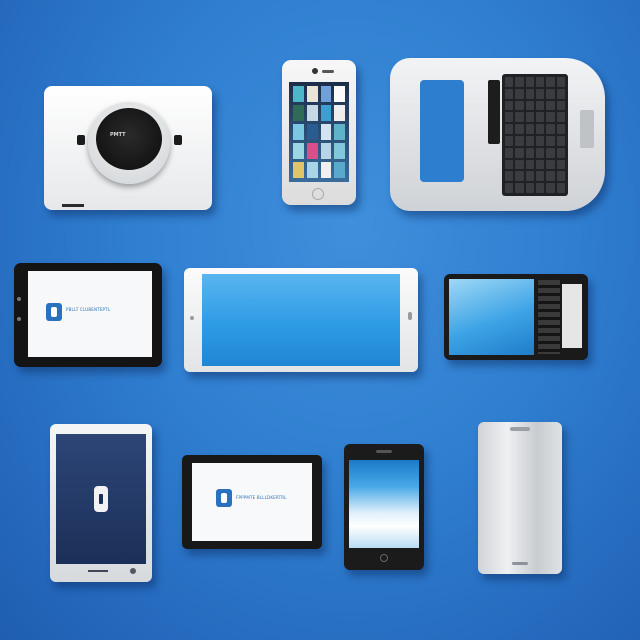 The width and height of the screenshot is (640, 640). I want to click on speaker-icon: PMTT, so click(129, 143).